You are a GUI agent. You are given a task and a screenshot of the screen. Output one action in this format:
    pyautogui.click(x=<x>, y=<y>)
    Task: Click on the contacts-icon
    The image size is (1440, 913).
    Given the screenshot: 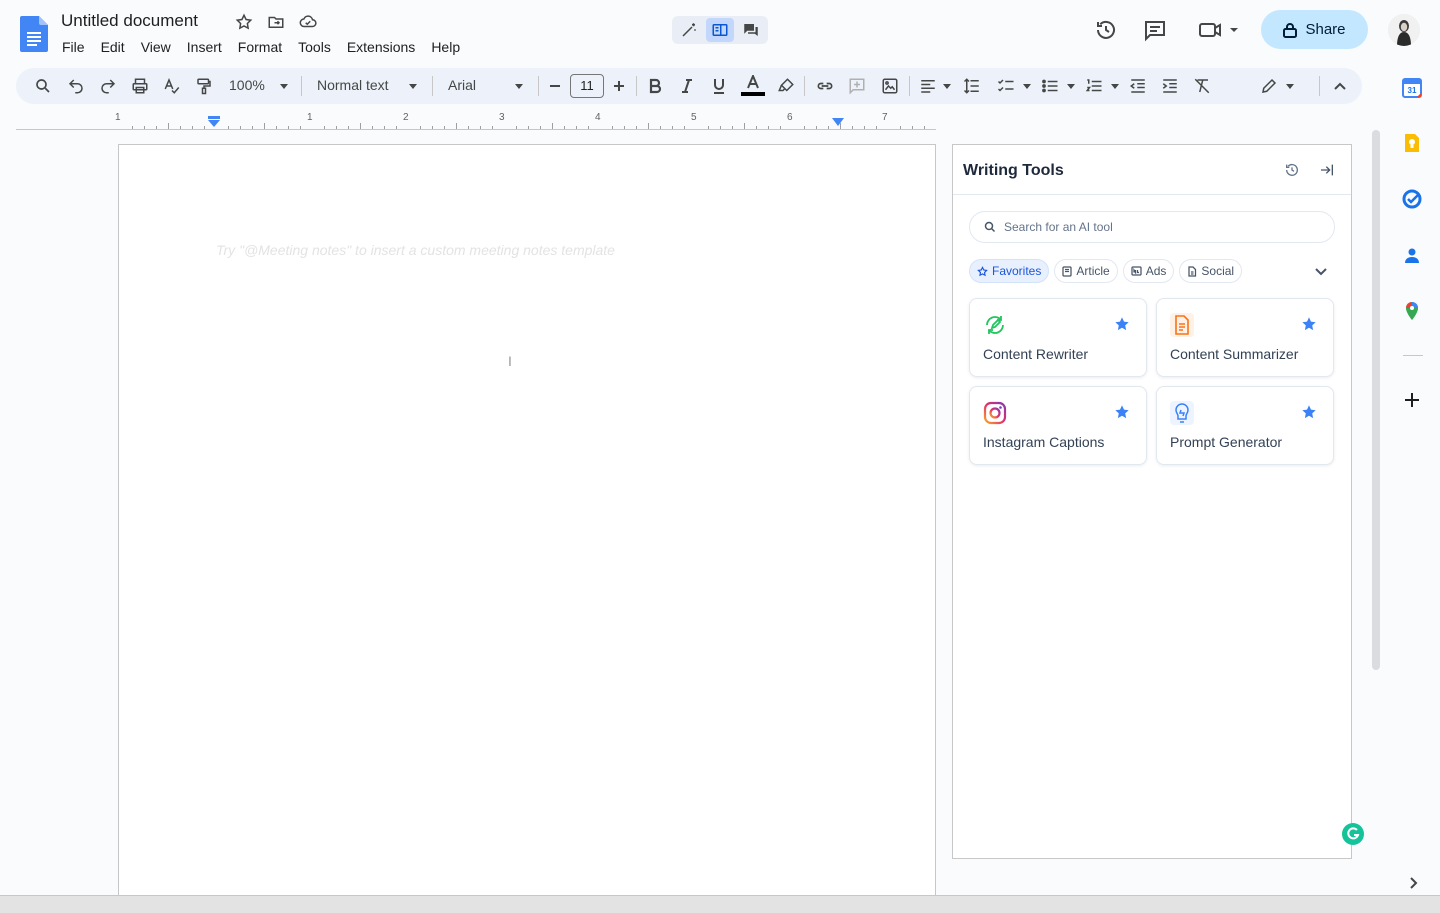 What is the action you would take?
    pyautogui.click(x=1412, y=255)
    